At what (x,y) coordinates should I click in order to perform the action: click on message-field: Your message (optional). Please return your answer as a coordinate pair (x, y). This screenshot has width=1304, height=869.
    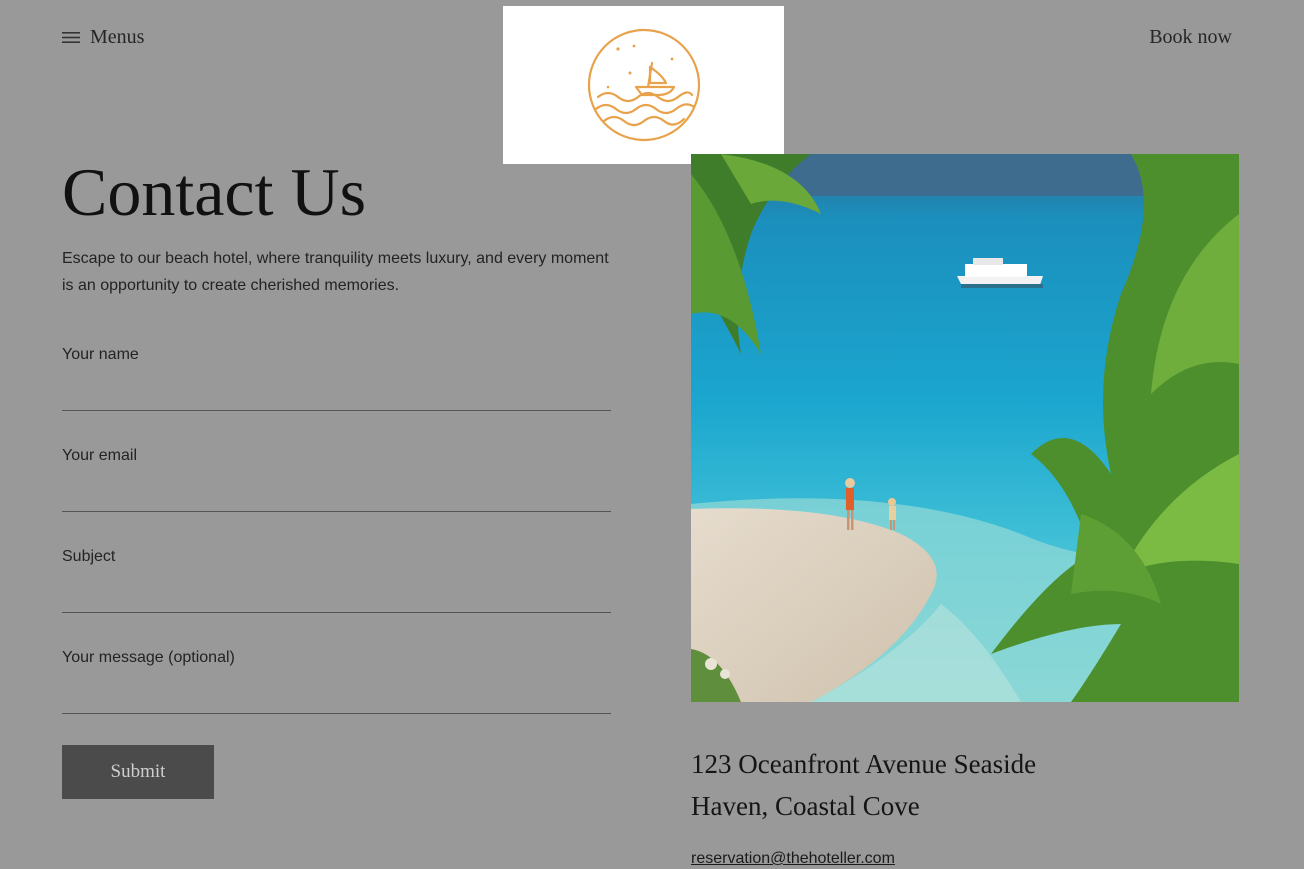
    Looking at the image, I should click on (336, 681).